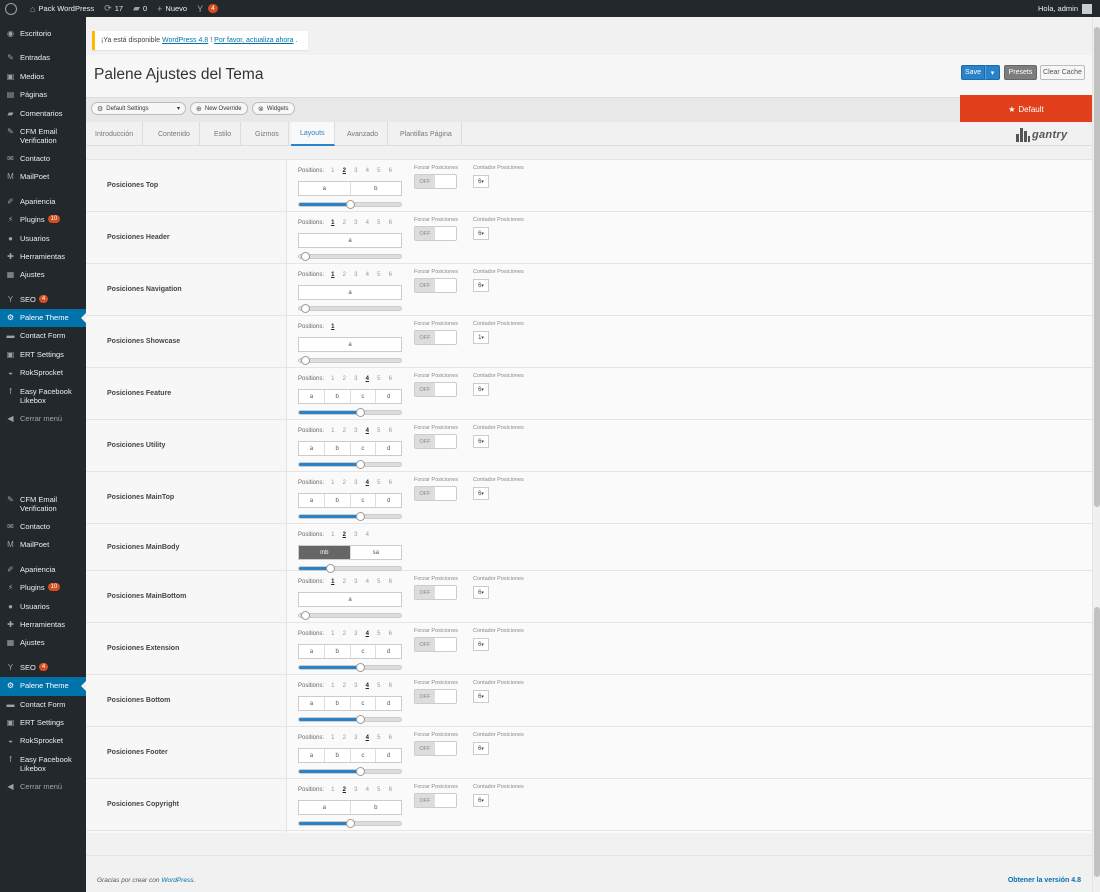 The width and height of the screenshot is (1100, 892). What do you see at coordinates (338, 651) in the screenshot?
I see `position-segment: b` at bounding box center [338, 651].